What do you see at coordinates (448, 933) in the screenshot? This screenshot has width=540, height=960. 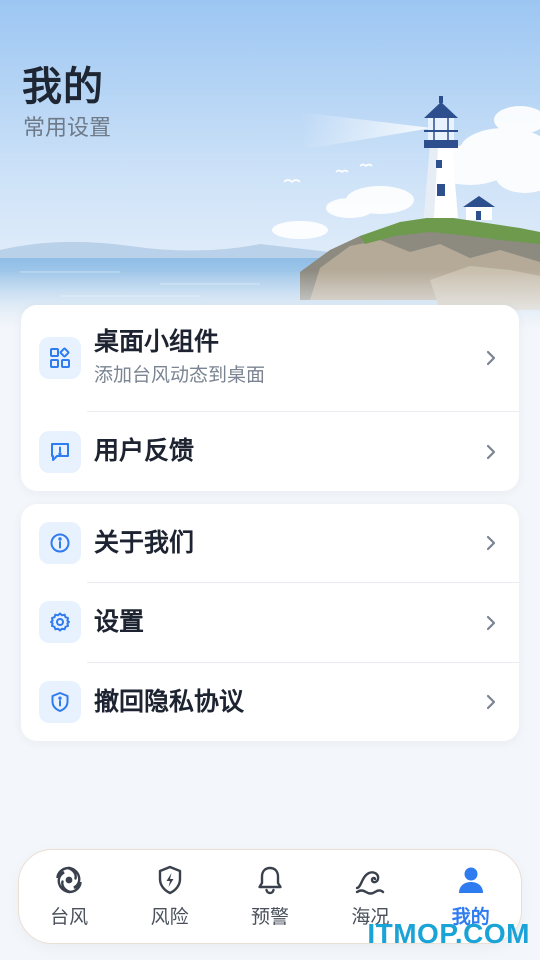 I see `watermark: ITMOP.COM` at bounding box center [448, 933].